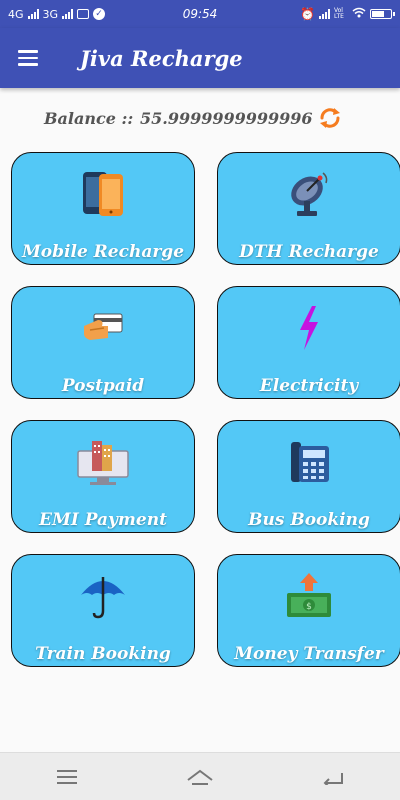 The height and width of the screenshot is (800, 400). I want to click on train-booking-tile: Train Booking, so click(103, 610).